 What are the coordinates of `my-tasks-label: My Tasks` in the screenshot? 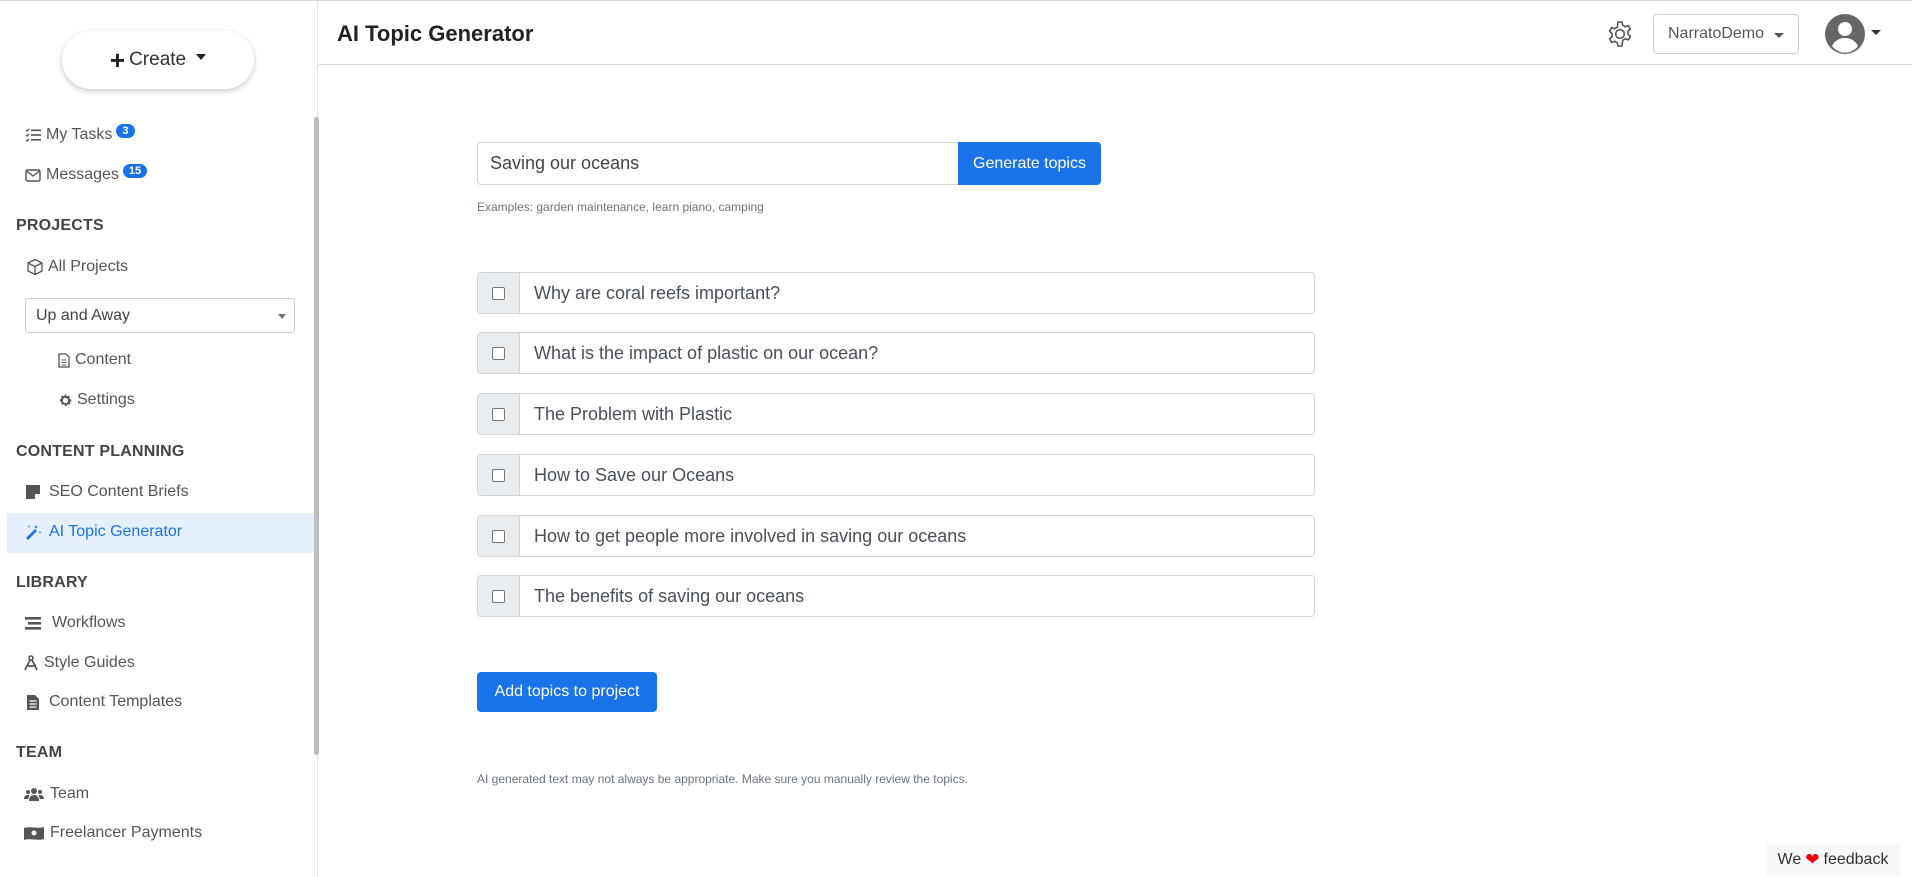 It's located at (79, 134).